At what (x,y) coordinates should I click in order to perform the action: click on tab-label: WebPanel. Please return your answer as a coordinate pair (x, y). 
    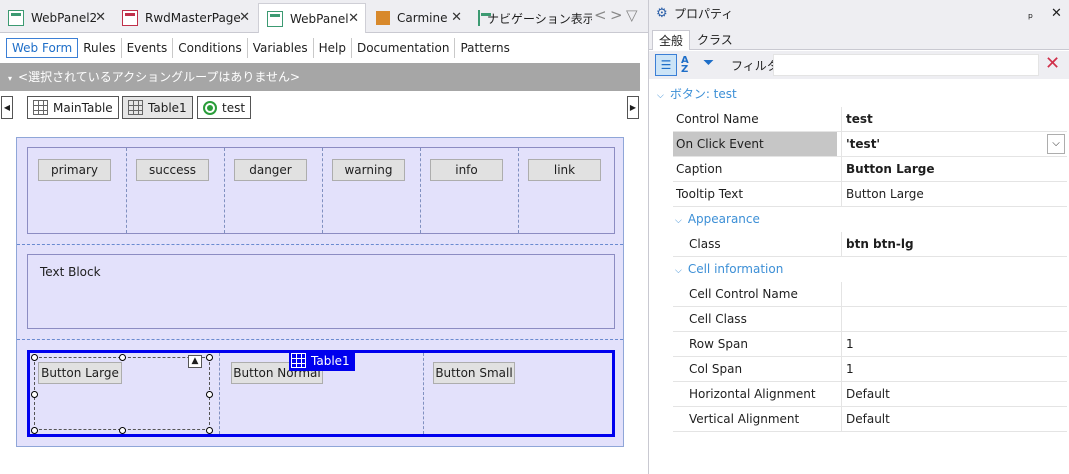
    Looking at the image, I should click on (319, 19).